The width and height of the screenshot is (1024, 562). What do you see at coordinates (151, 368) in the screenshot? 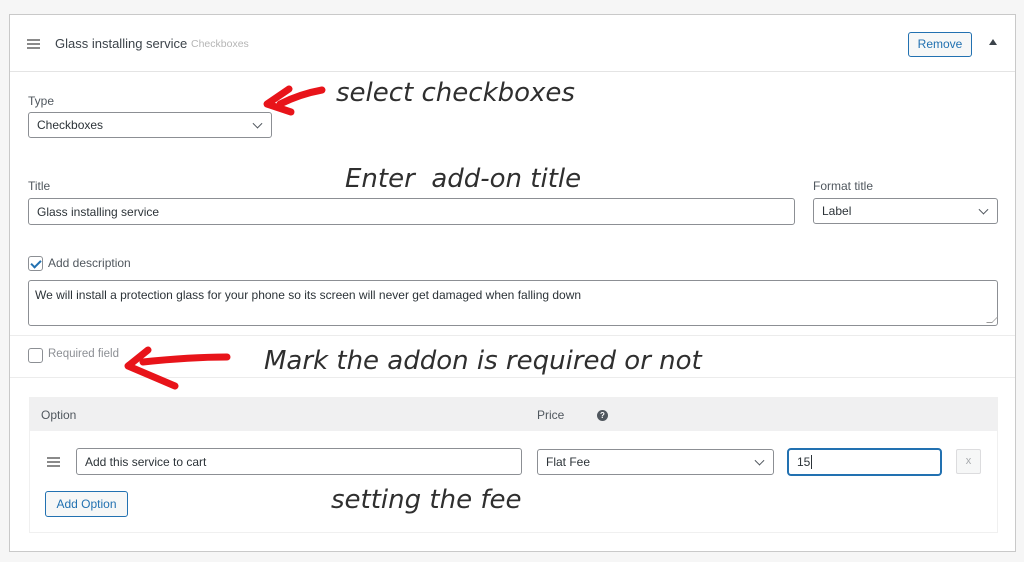
I see `arrow-required-head` at bounding box center [151, 368].